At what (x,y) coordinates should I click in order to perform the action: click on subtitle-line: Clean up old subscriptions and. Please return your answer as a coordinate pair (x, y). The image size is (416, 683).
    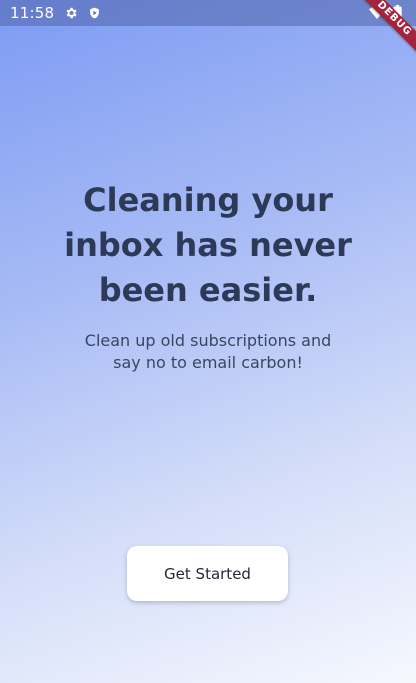
    Looking at the image, I should click on (208, 340).